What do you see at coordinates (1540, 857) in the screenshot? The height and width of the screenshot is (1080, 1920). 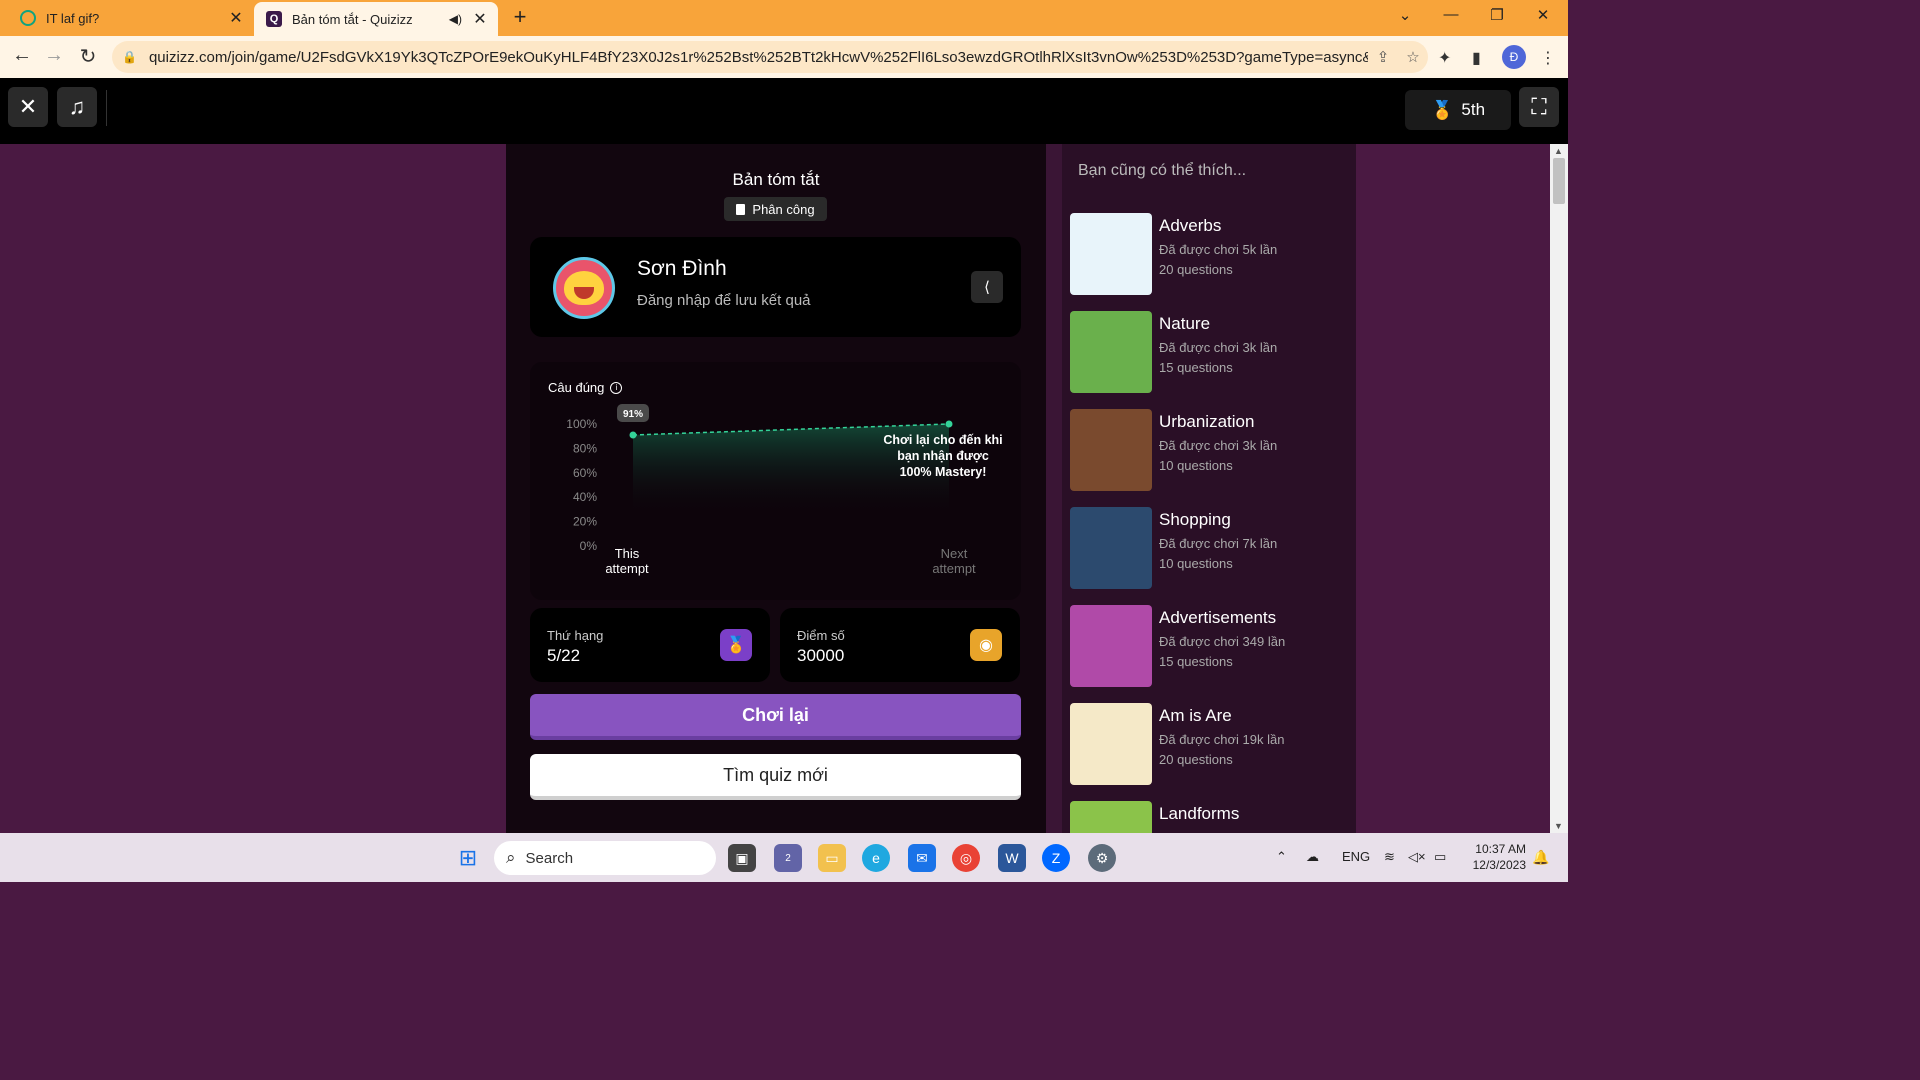 I see `notification-bell-icon: 🔔` at bounding box center [1540, 857].